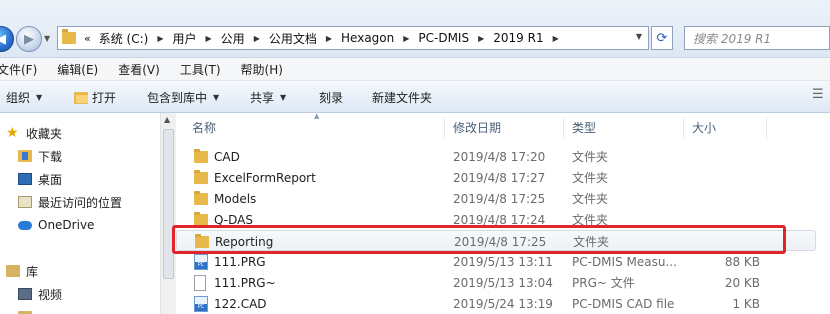 This screenshot has height=314, width=830. I want to click on nav-item-downloads: 下载, so click(40, 156).